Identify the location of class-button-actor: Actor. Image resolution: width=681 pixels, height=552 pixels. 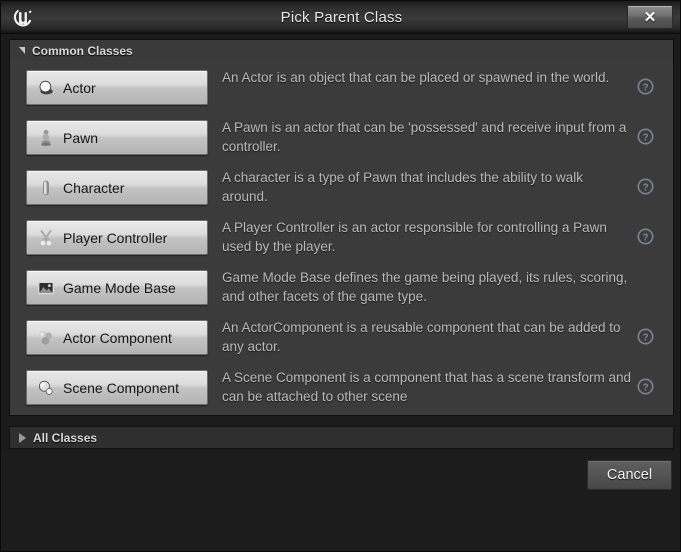
(117, 87).